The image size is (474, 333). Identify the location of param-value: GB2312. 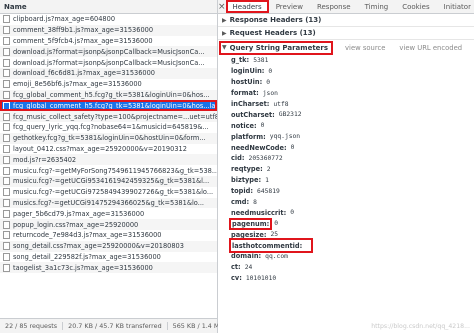
(290, 115).